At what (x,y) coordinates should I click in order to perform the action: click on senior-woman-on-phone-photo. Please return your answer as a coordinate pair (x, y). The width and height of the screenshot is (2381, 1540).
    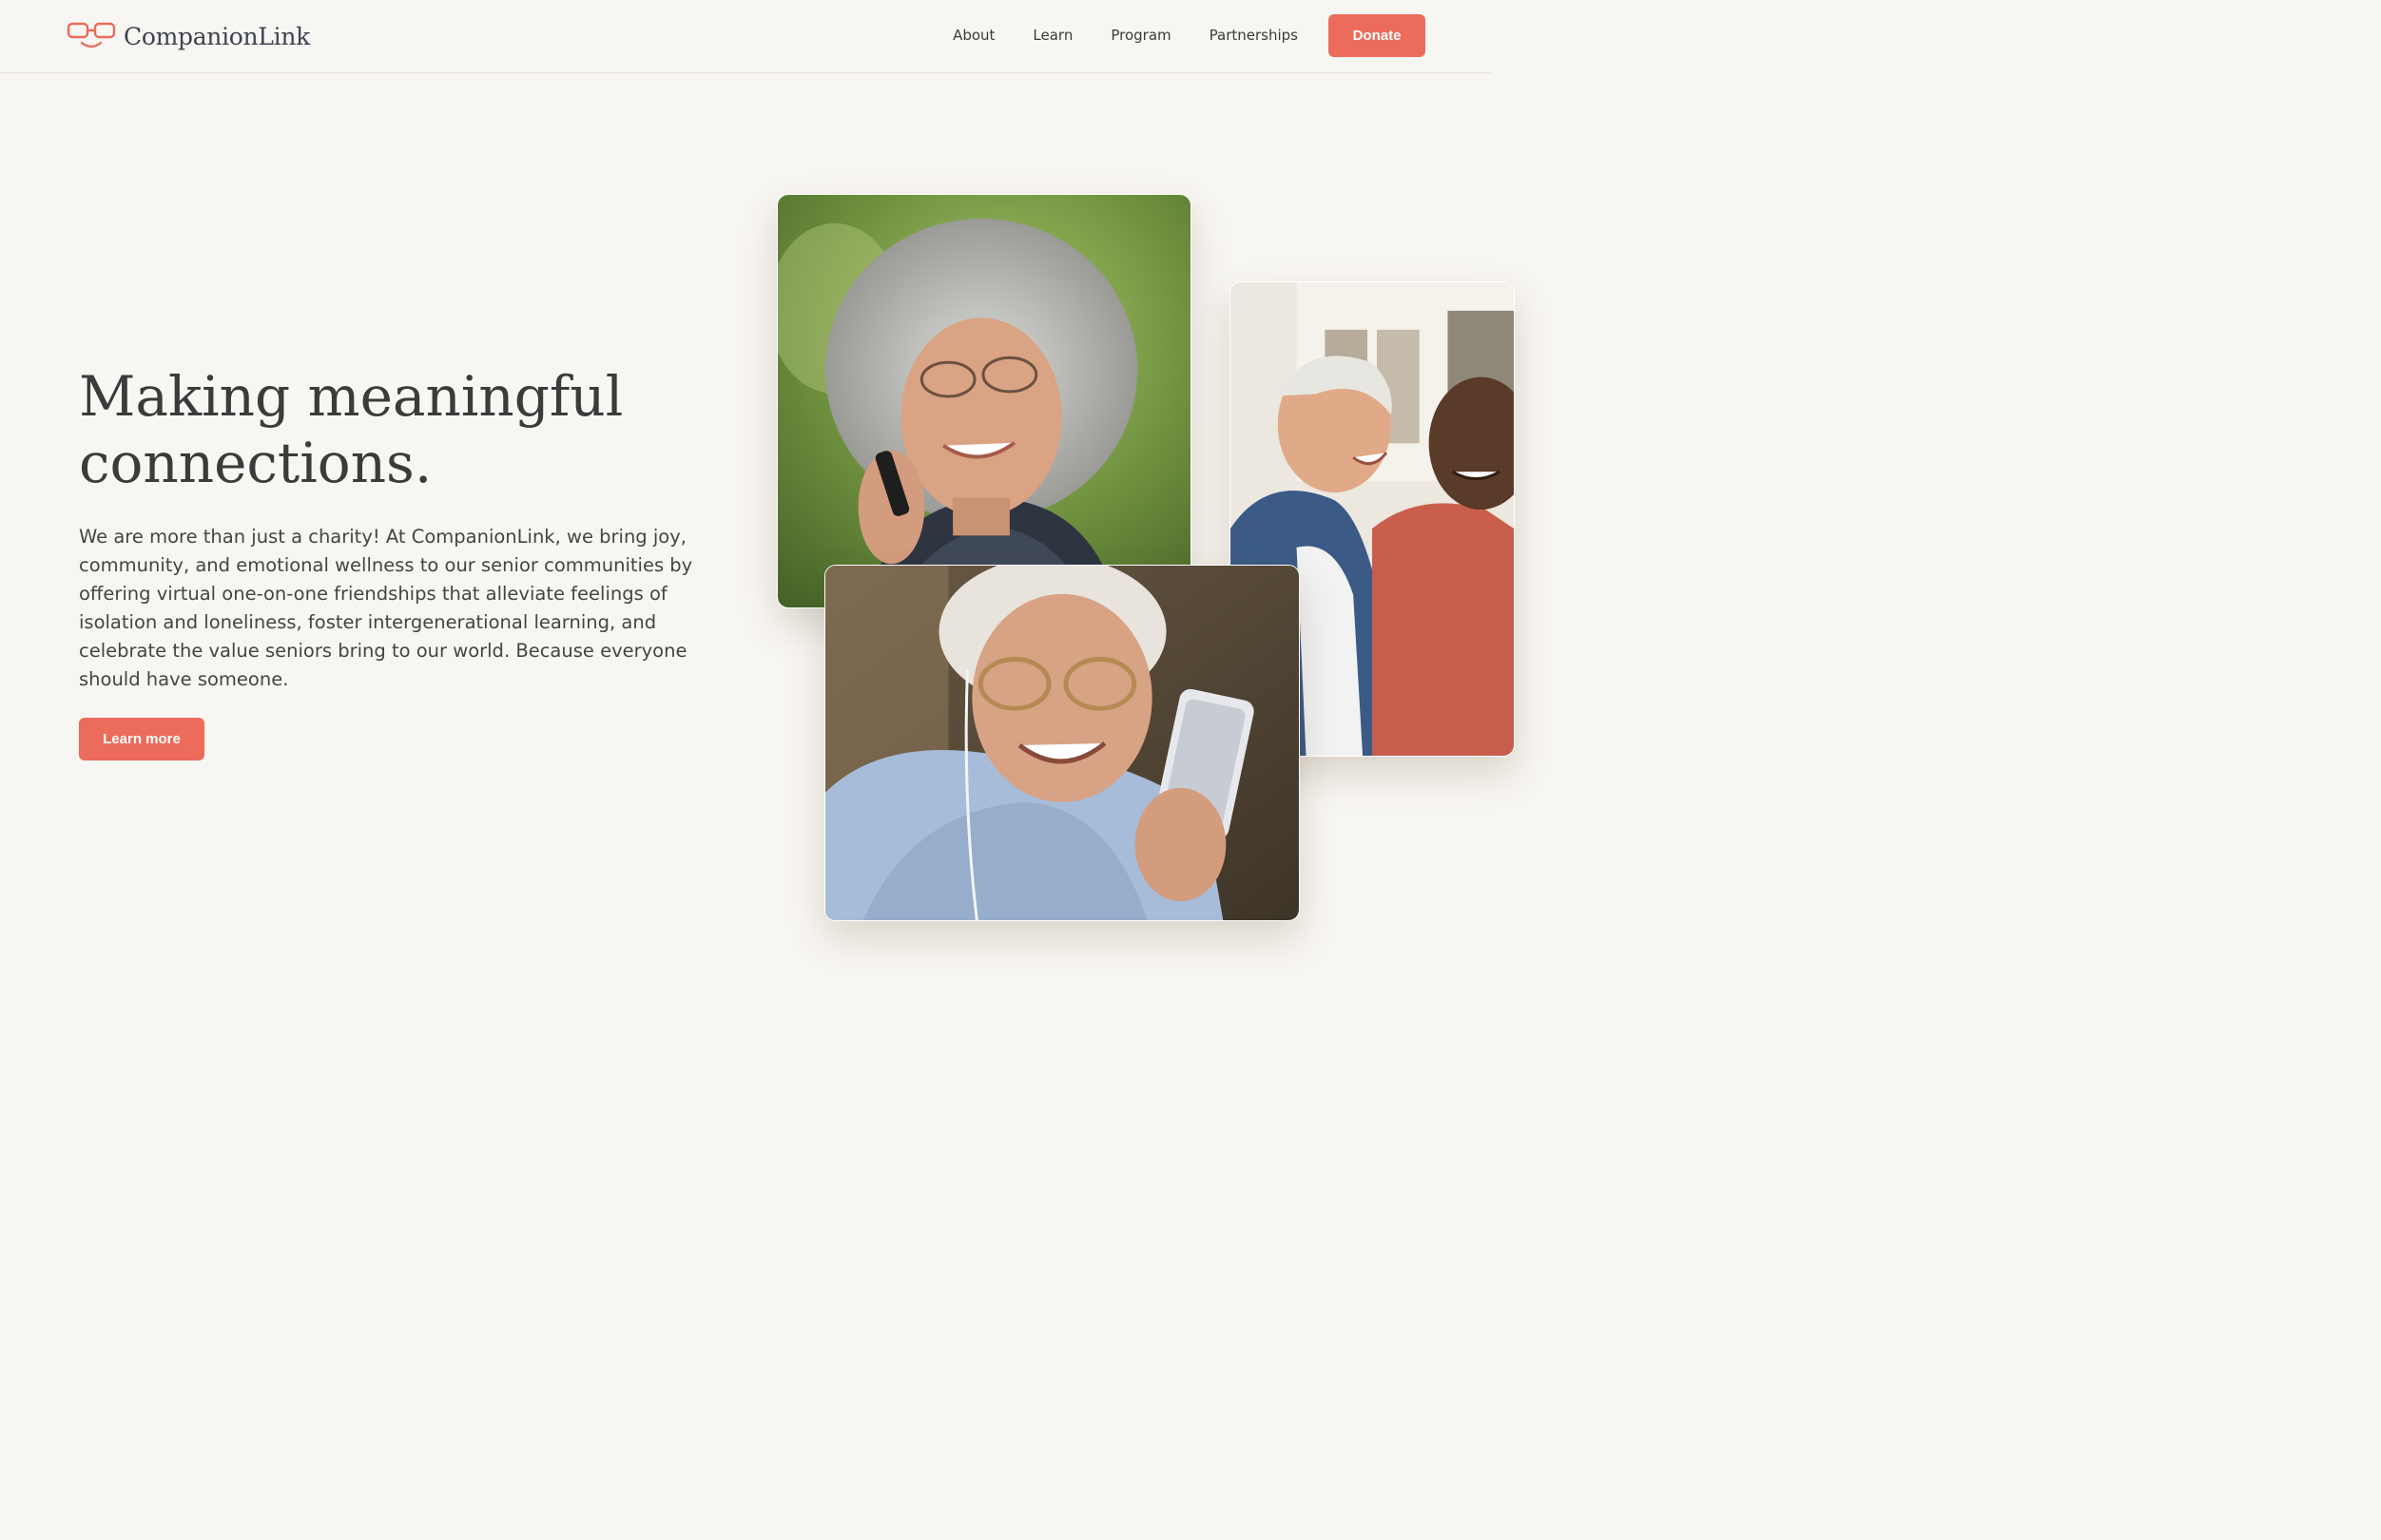
    Looking at the image, I should click on (984, 401).